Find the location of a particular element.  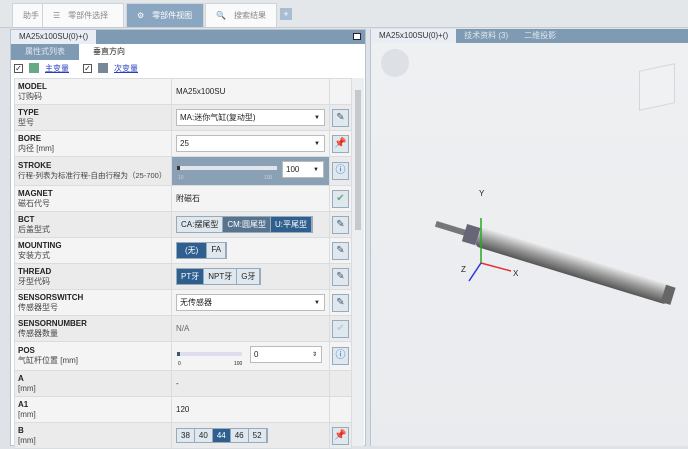

tab-3d-model: MA25x100SU(0)+() is located at coordinates (414, 36).